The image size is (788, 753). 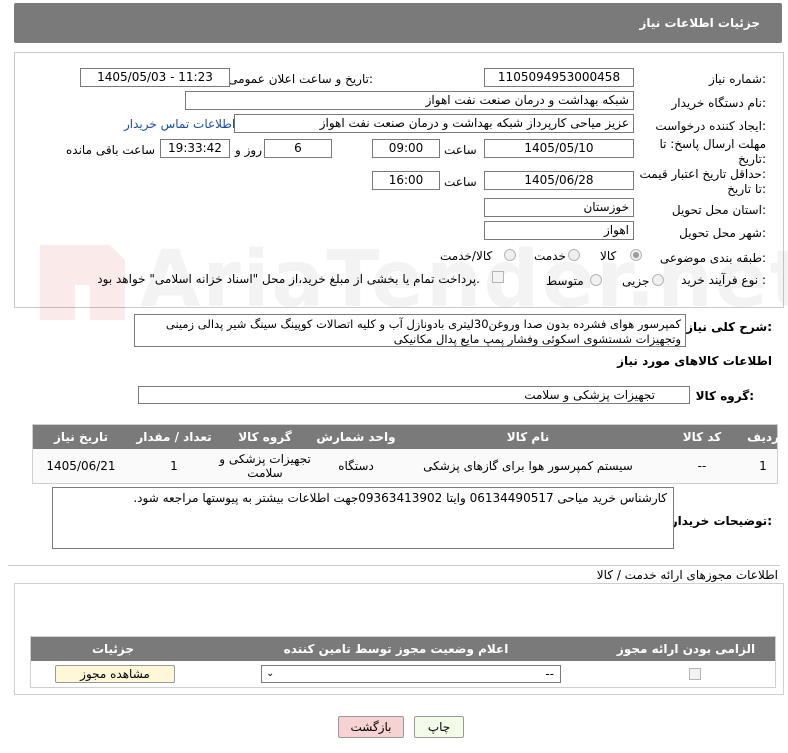 I want to click on category-label: طبقه بندی موضوعی:, so click(x=712, y=258).